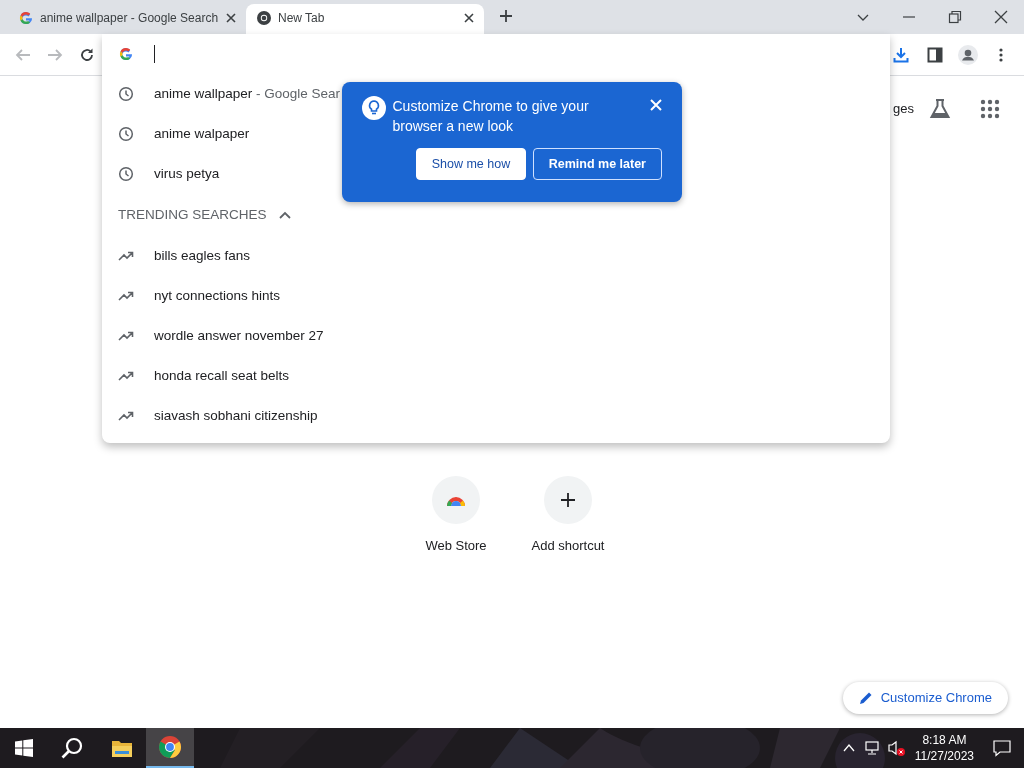 The image size is (1024, 768). Describe the element at coordinates (202, 133) in the screenshot. I see `suggestion-text: anime walpaper` at that location.